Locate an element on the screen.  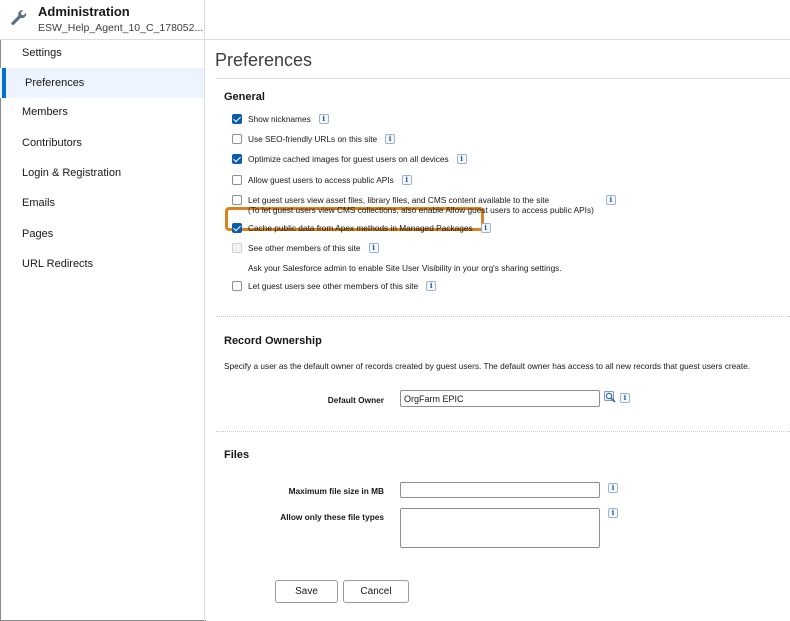
option-show-nicknames: Show nicknames i is located at coordinates (280, 121).